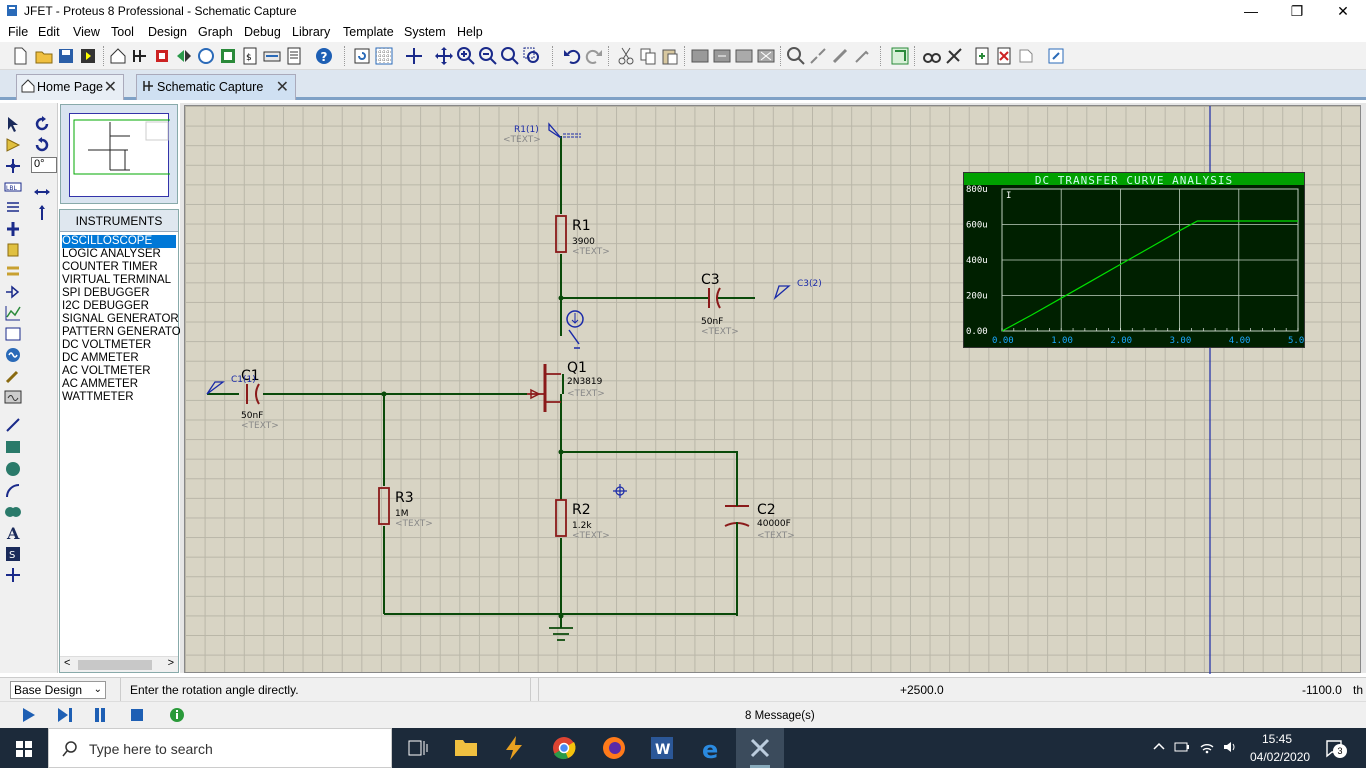  I want to click on tape-recorder-icon, so click(13, 334).